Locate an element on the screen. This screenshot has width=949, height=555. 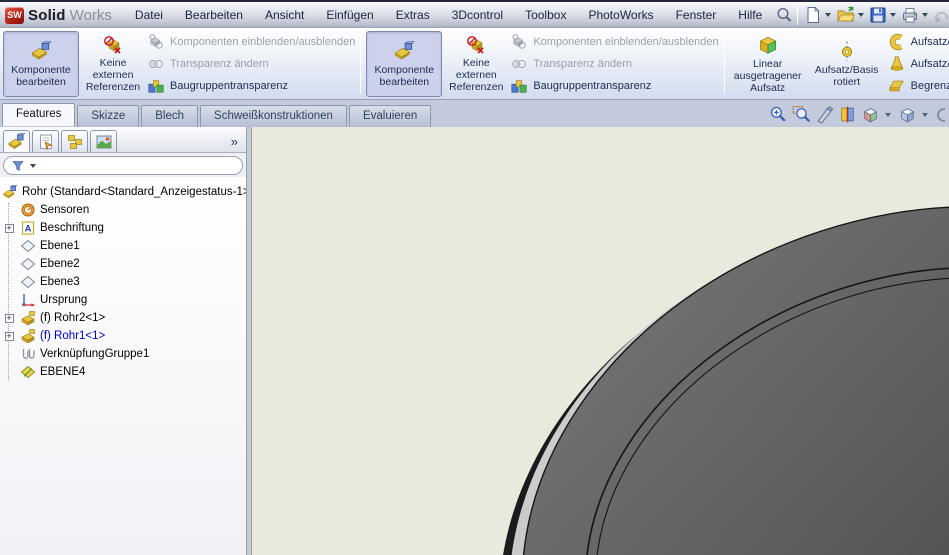
tab-evaluieren: Evaluieren is located at coordinates (390, 116).